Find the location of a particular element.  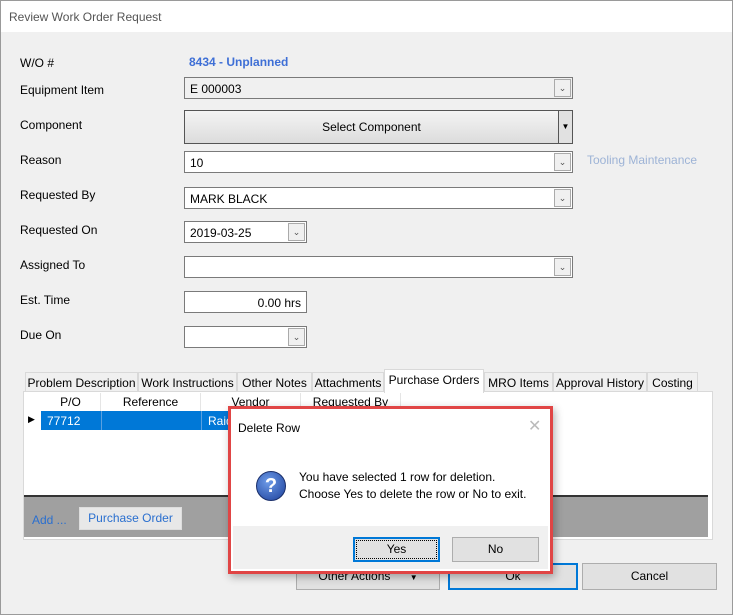

cell-po: 77712 is located at coordinates (71, 420).